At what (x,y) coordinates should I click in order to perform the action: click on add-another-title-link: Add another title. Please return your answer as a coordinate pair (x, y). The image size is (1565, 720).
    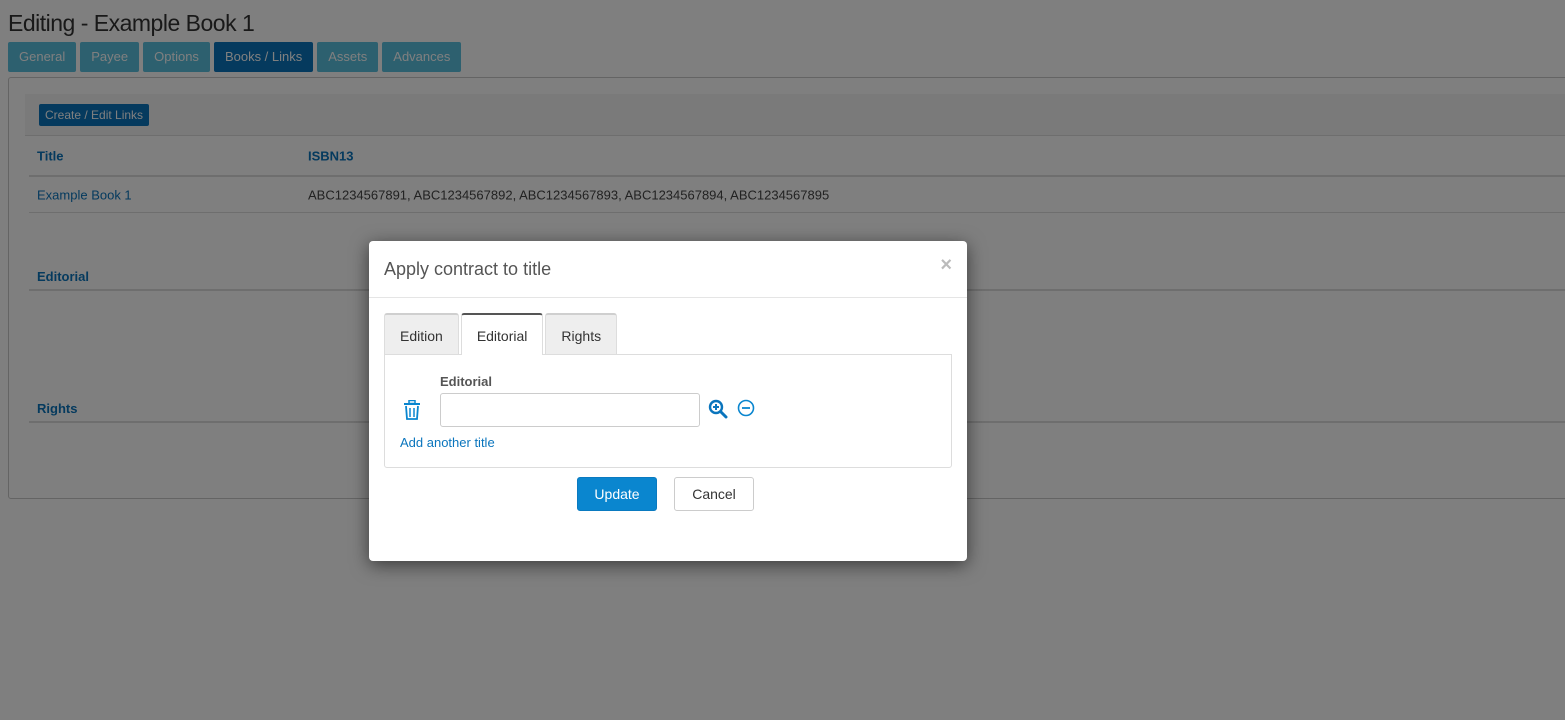
    Looking at the image, I should click on (447, 442).